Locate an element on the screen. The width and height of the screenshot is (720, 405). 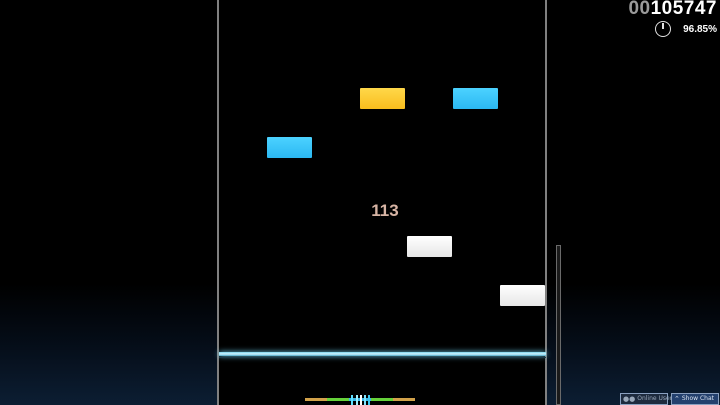
combo-counter: 113 is located at coordinates (385, 210).